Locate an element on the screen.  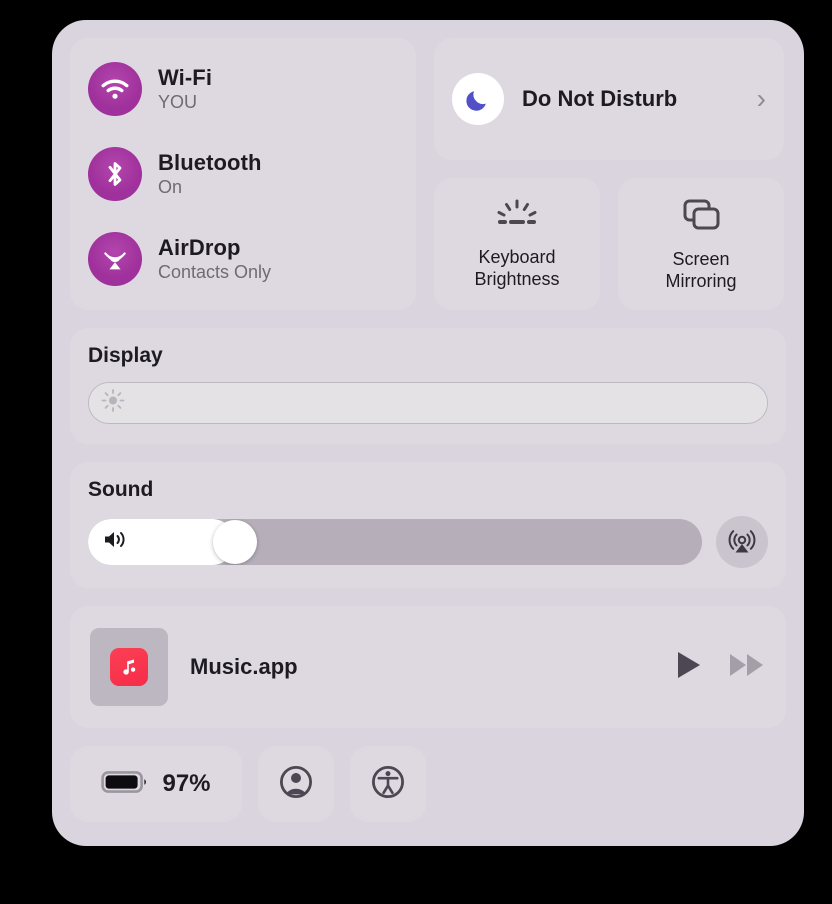
keyboard-brightness-label: Keyboard Brightness is located at coordinates (516, 268).